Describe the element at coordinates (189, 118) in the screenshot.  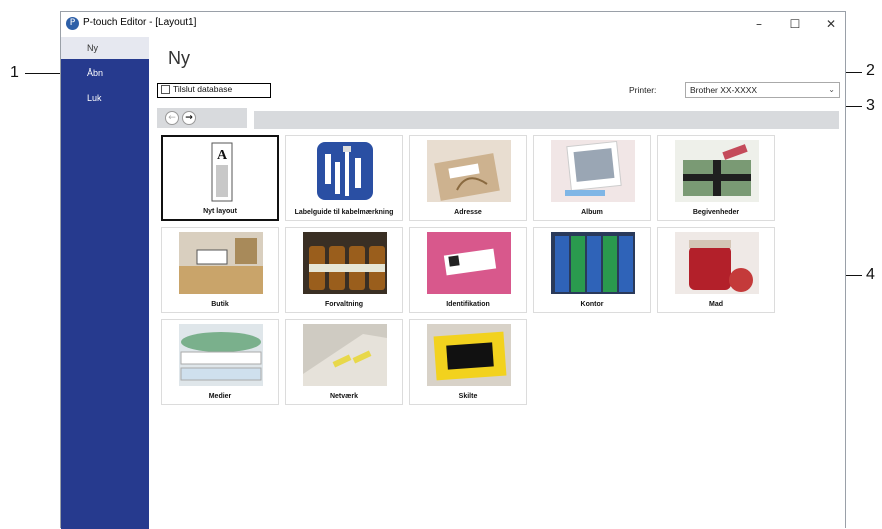
I see `forward-arrow-button: →` at that location.